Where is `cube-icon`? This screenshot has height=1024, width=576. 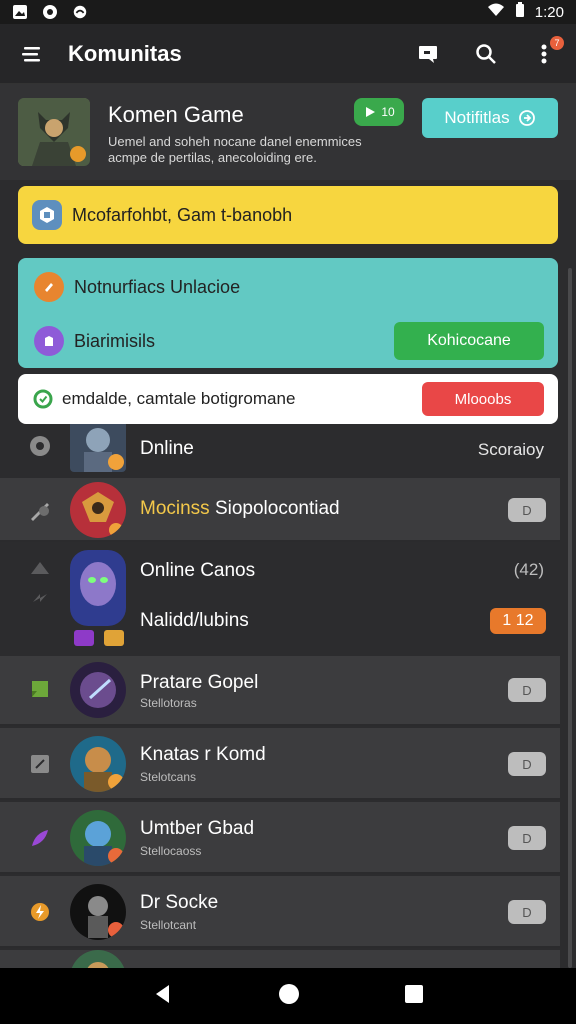 cube-icon is located at coordinates (47, 215).